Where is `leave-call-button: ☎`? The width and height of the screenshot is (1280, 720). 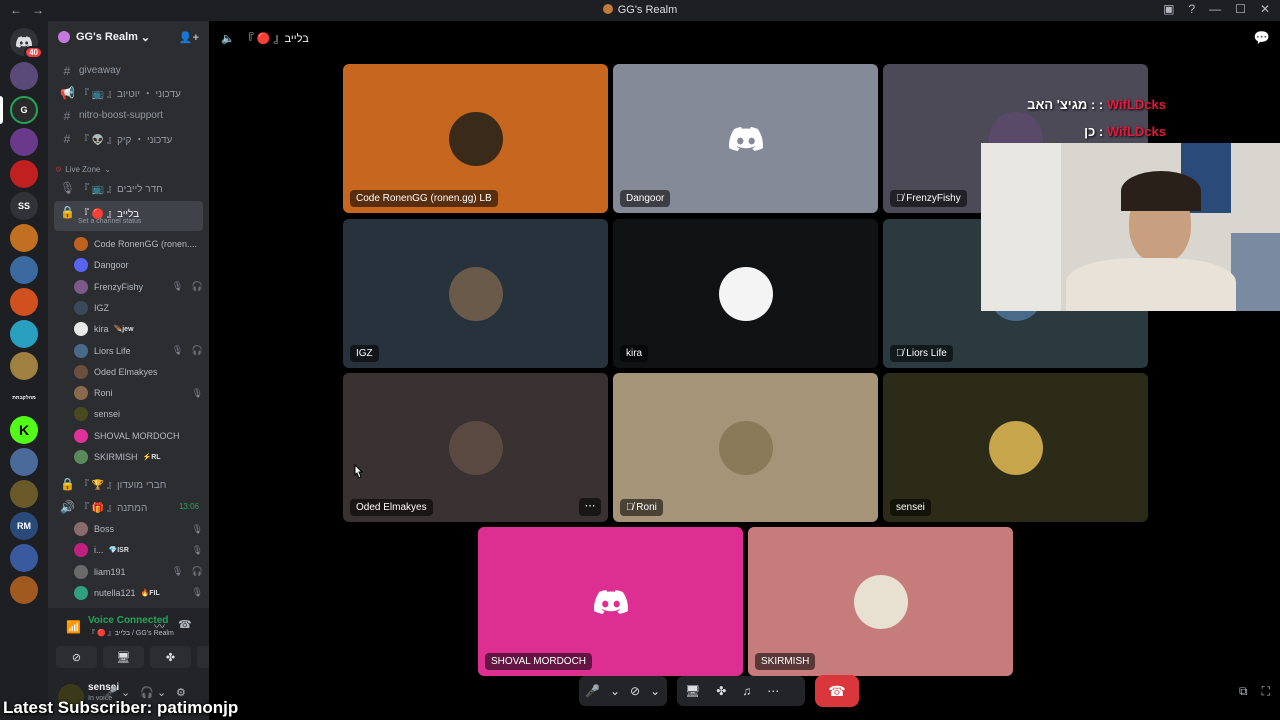
leave-call-button: ☎ is located at coordinates (837, 691).